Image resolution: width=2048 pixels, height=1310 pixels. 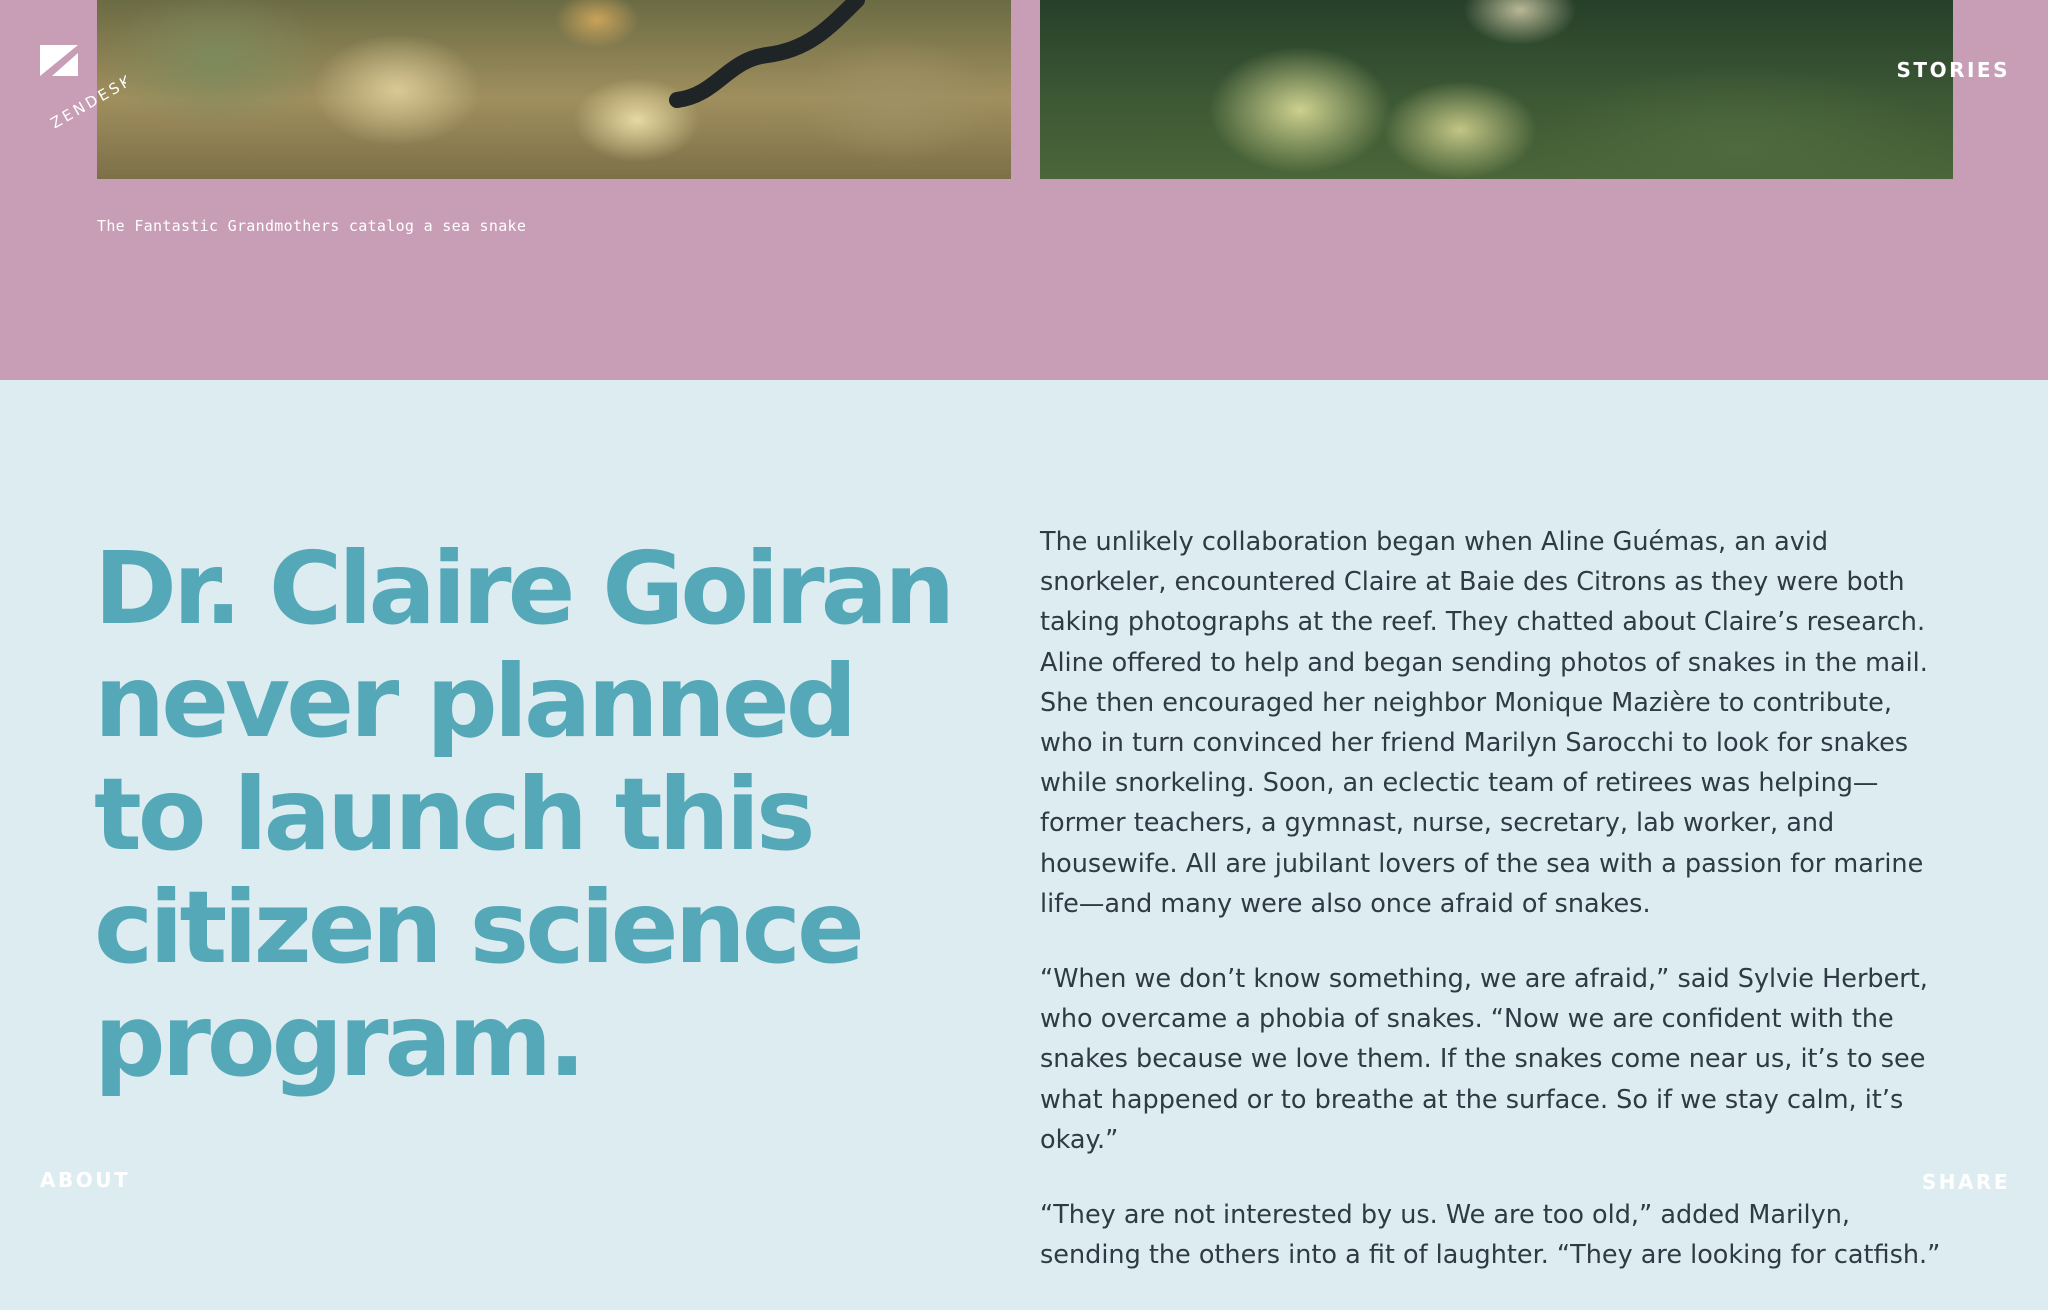 What do you see at coordinates (1966, 1182) in the screenshot?
I see `share-button: SHARE` at bounding box center [1966, 1182].